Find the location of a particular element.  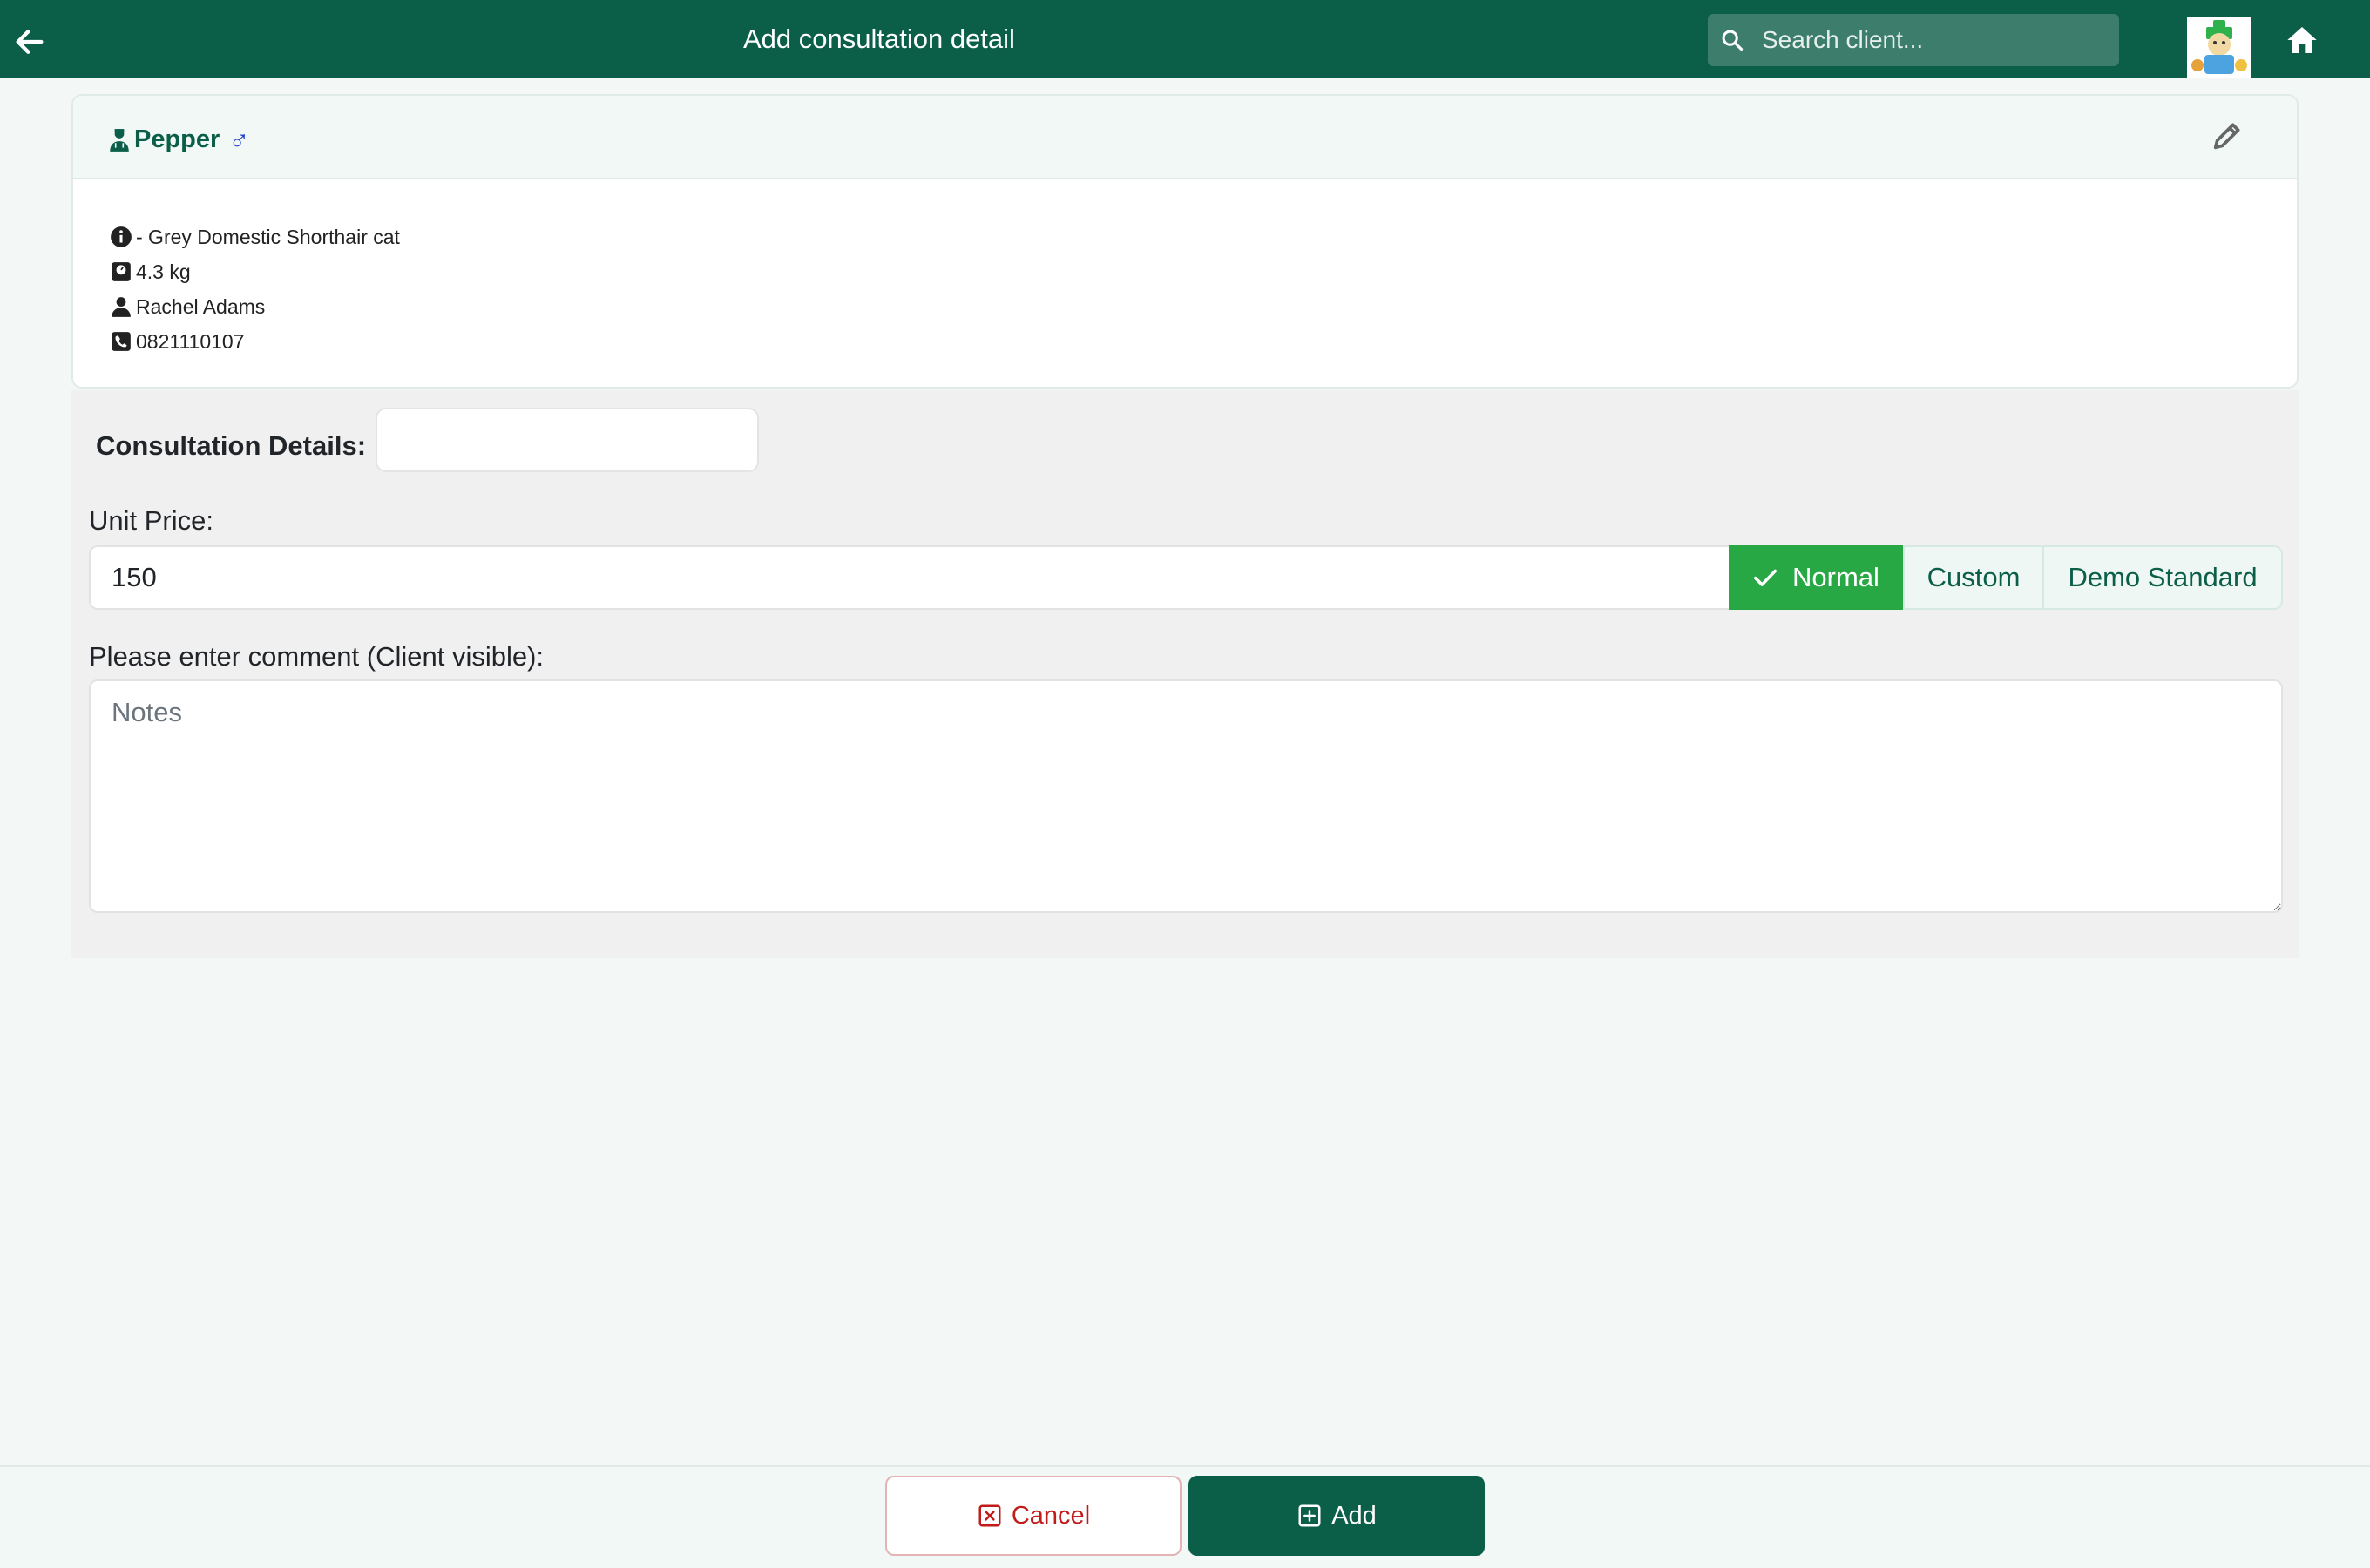

app-logo is located at coordinates (2219, 48).